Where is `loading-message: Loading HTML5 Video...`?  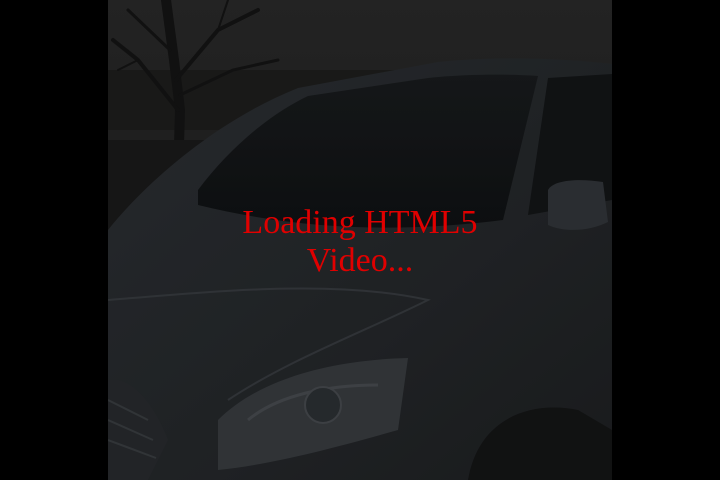 loading-message: Loading HTML5 Video... is located at coordinates (360, 242).